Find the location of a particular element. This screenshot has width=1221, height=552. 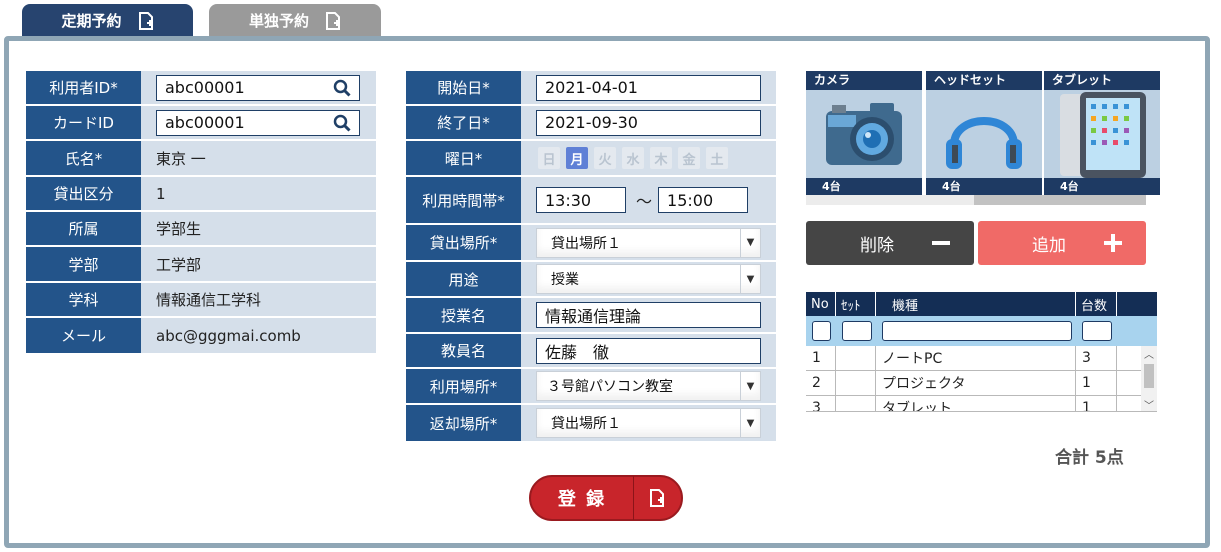

equipment-card-headset: ヘッドセット 4台 is located at coordinates (984, 133).